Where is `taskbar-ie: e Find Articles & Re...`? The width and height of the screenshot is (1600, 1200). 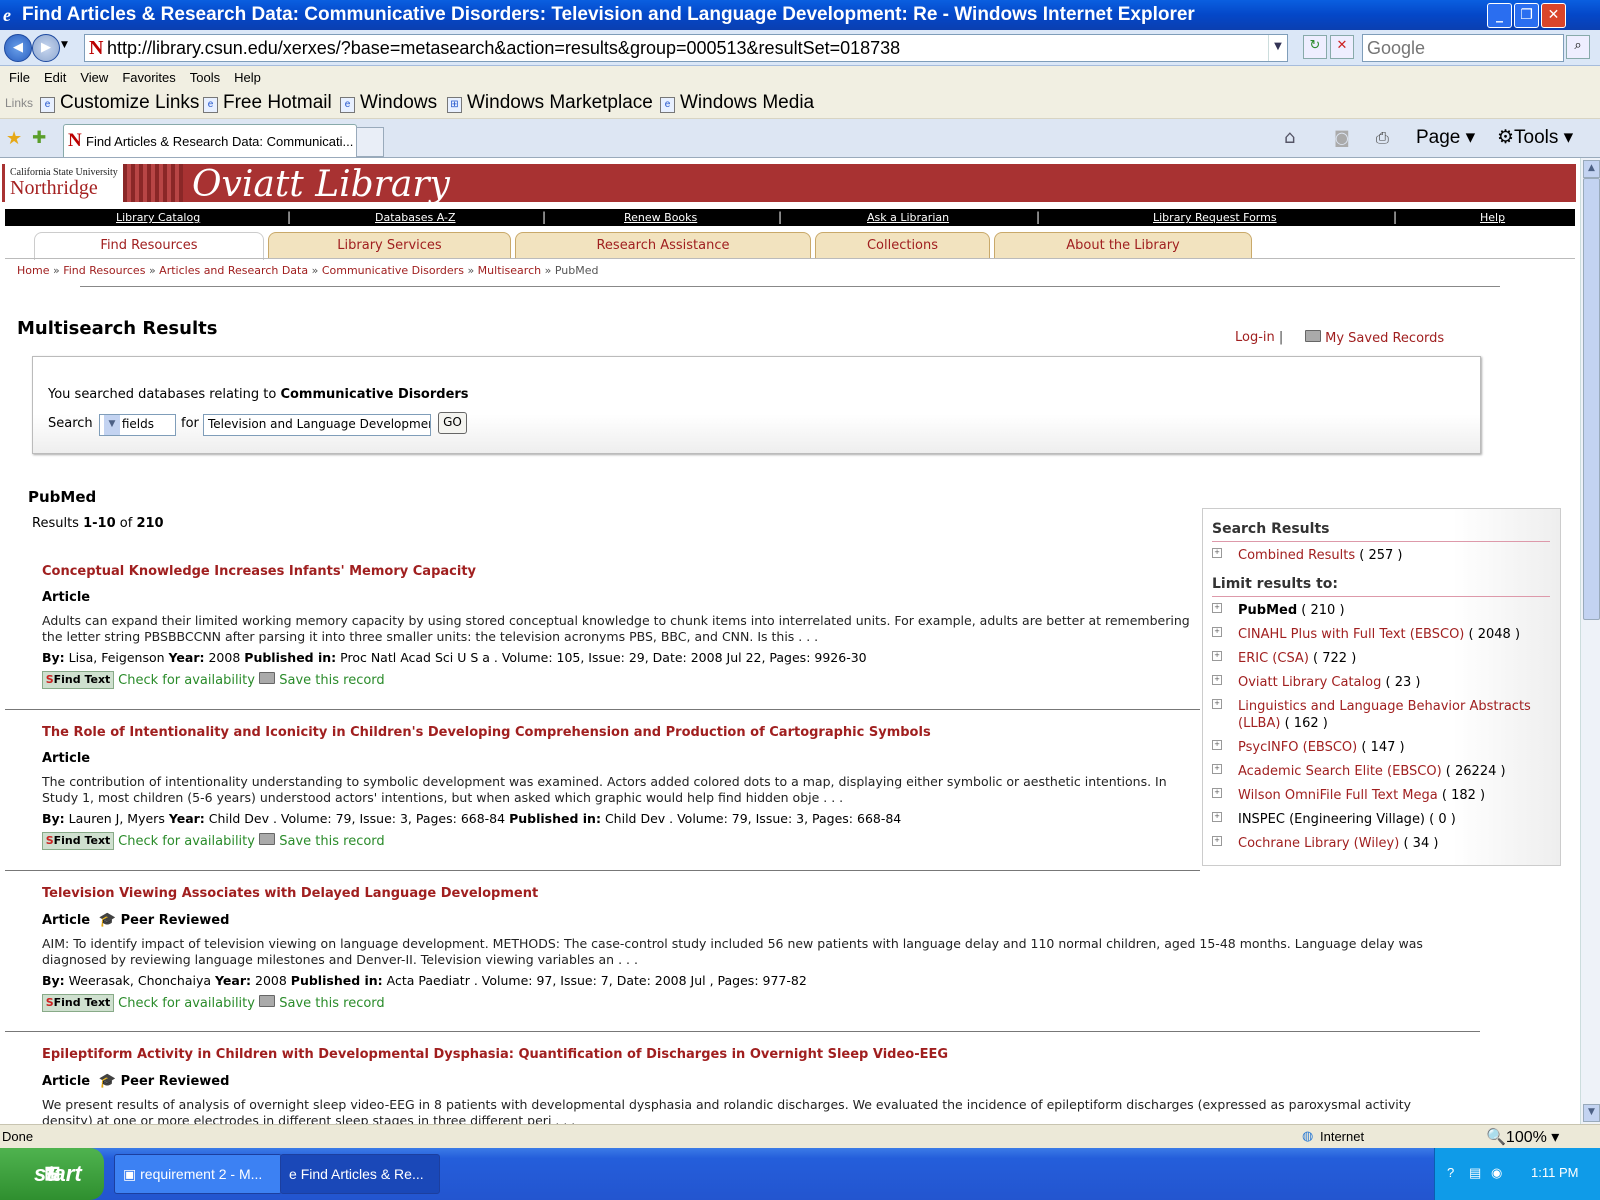
taskbar-ie: e Find Articles & Re... is located at coordinates (360, 1174).